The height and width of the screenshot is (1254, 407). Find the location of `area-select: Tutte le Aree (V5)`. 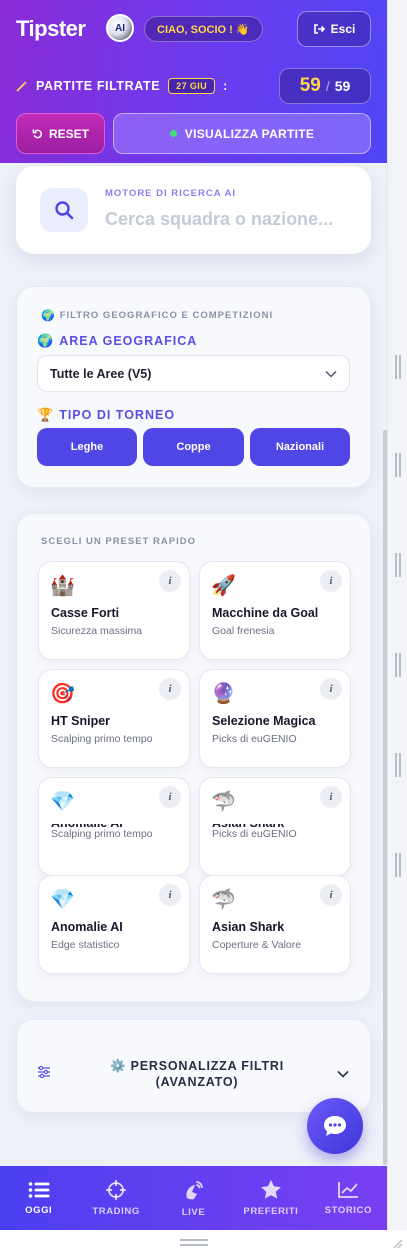

area-select: Tutte le Aree (V5) is located at coordinates (193, 373).